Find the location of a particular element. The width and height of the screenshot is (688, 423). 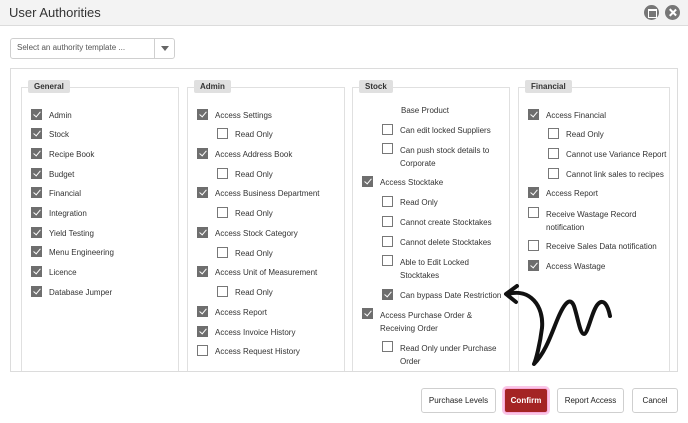

close-window-icon is located at coordinates (672, 12).